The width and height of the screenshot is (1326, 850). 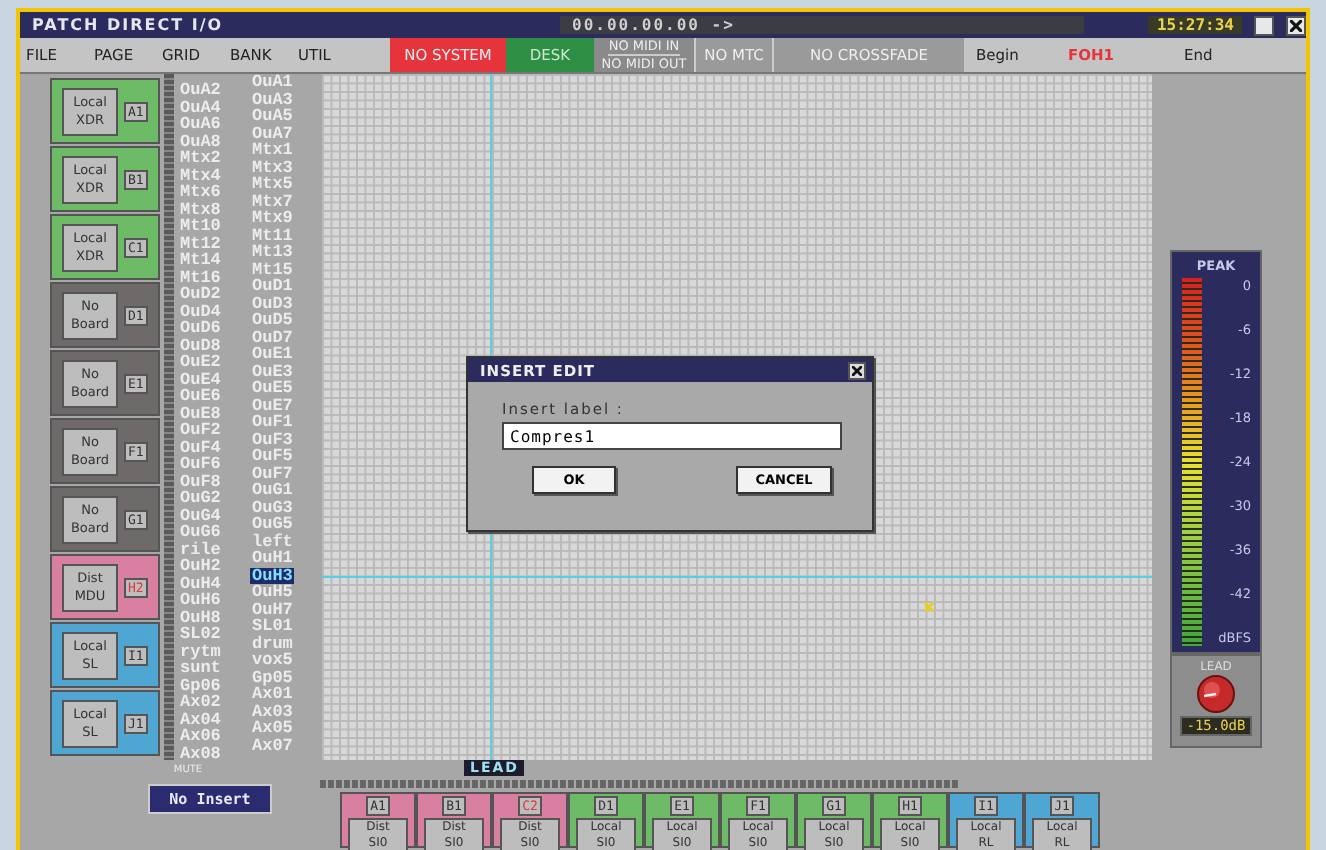 I want to click on output-label: OuG6, so click(x=200, y=532).